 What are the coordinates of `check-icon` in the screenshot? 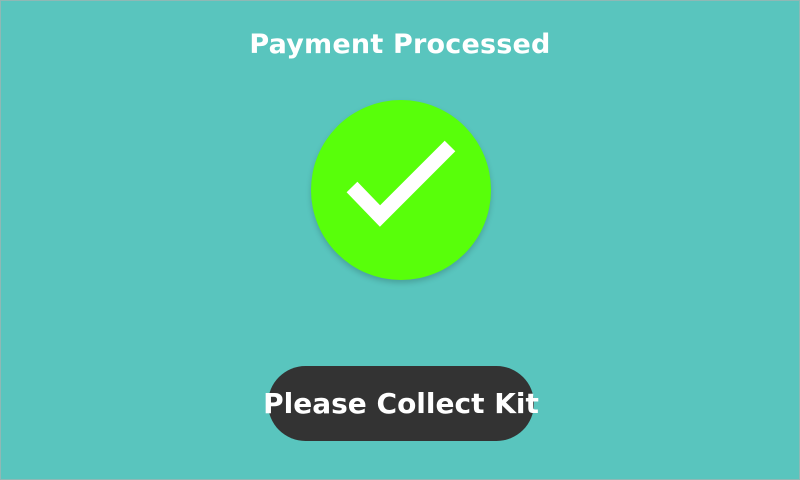 It's located at (401, 183).